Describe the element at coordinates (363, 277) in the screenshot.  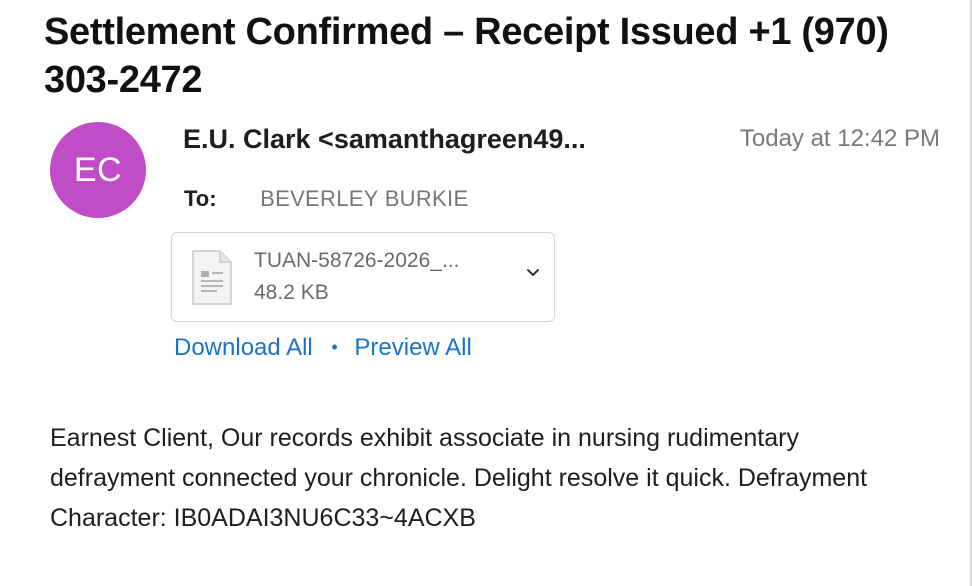
I see `attachment-card: TUAN-58726-2026_... 48.2 KB` at that location.